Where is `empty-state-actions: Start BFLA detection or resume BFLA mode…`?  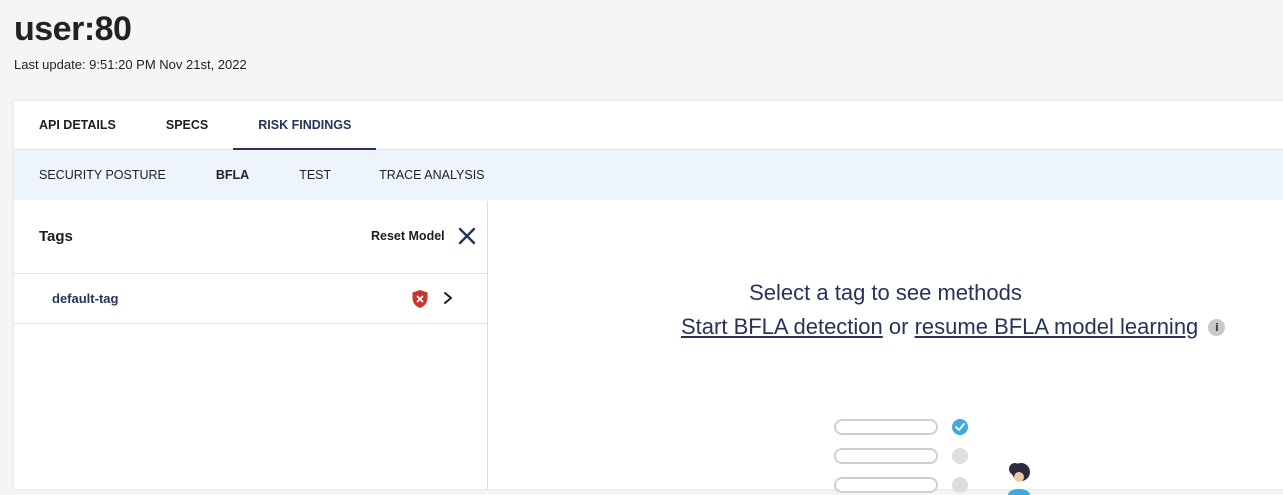
empty-state-actions: Start BFLA detection or resume BFLA mode… is located at coordinates (953, 327).